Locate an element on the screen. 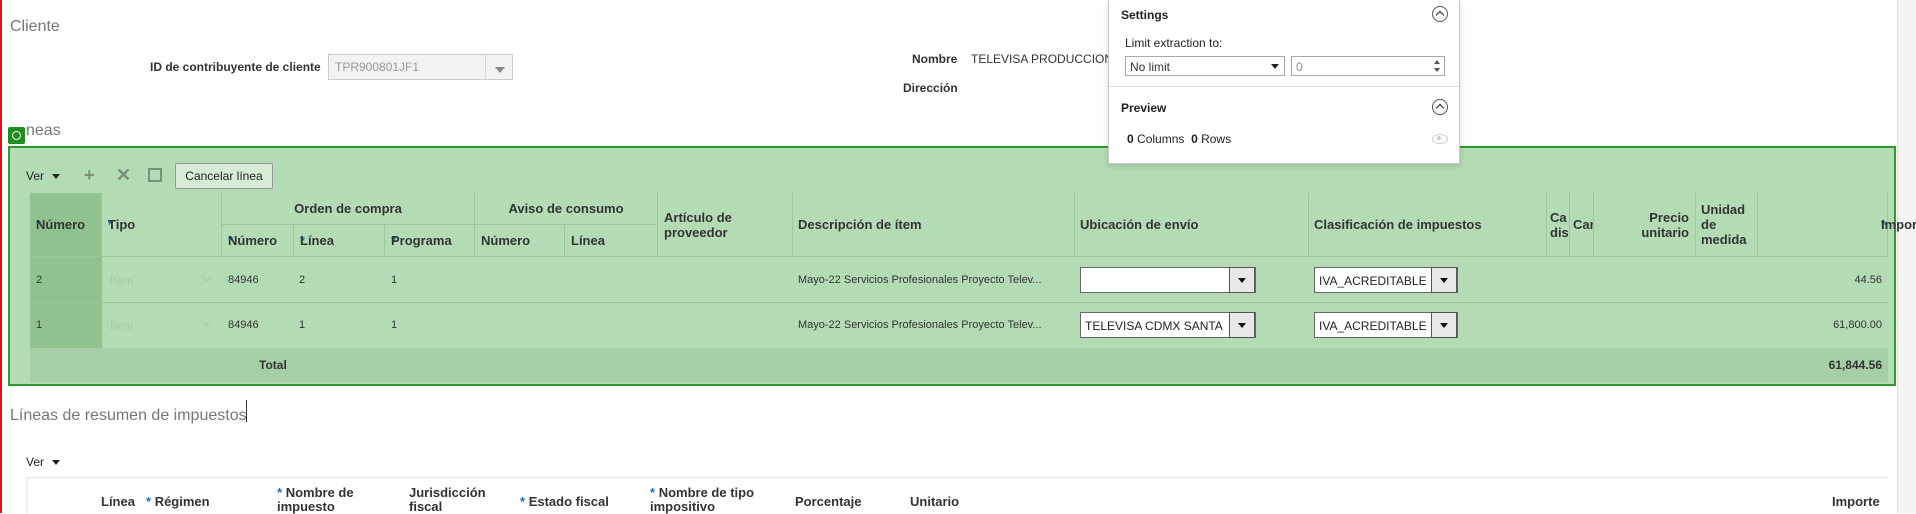 This screenshot has width=1916, height=514. header-ubicacion: Ubicación de envío is located at coordinates (1192, 225).